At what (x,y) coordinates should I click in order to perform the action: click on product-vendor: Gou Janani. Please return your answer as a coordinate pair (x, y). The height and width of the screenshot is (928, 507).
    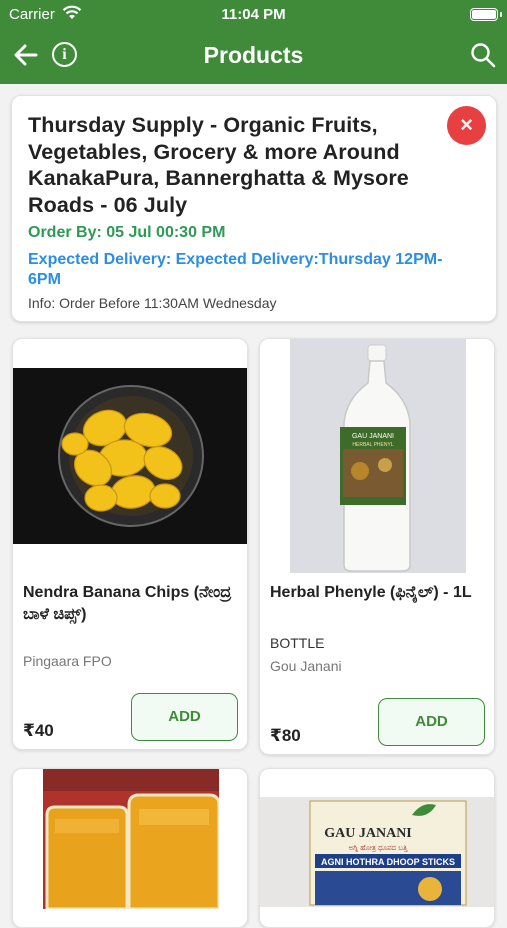
    Looking at the image, I should click on (306, 666).